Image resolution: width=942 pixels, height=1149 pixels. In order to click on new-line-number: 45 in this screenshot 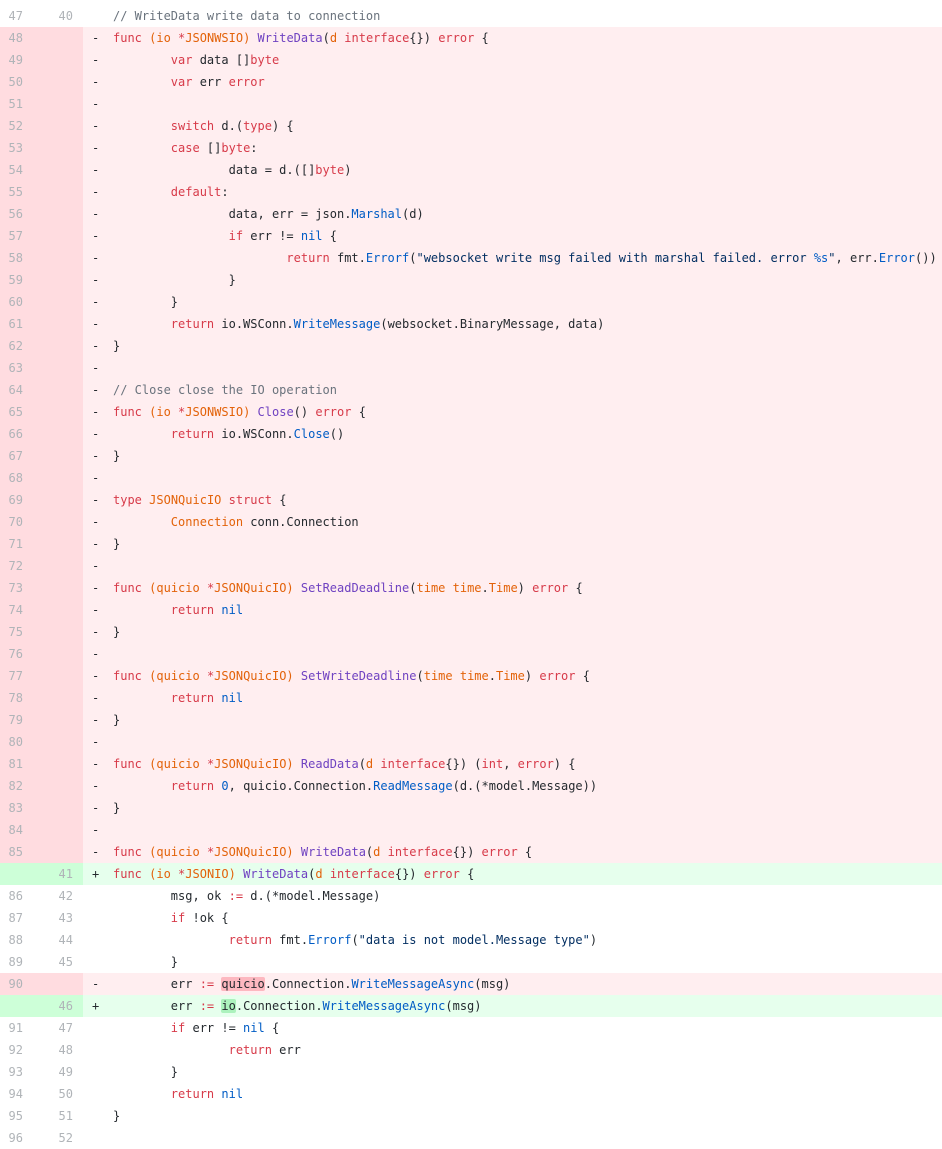, I will do `click(62, 962)`.